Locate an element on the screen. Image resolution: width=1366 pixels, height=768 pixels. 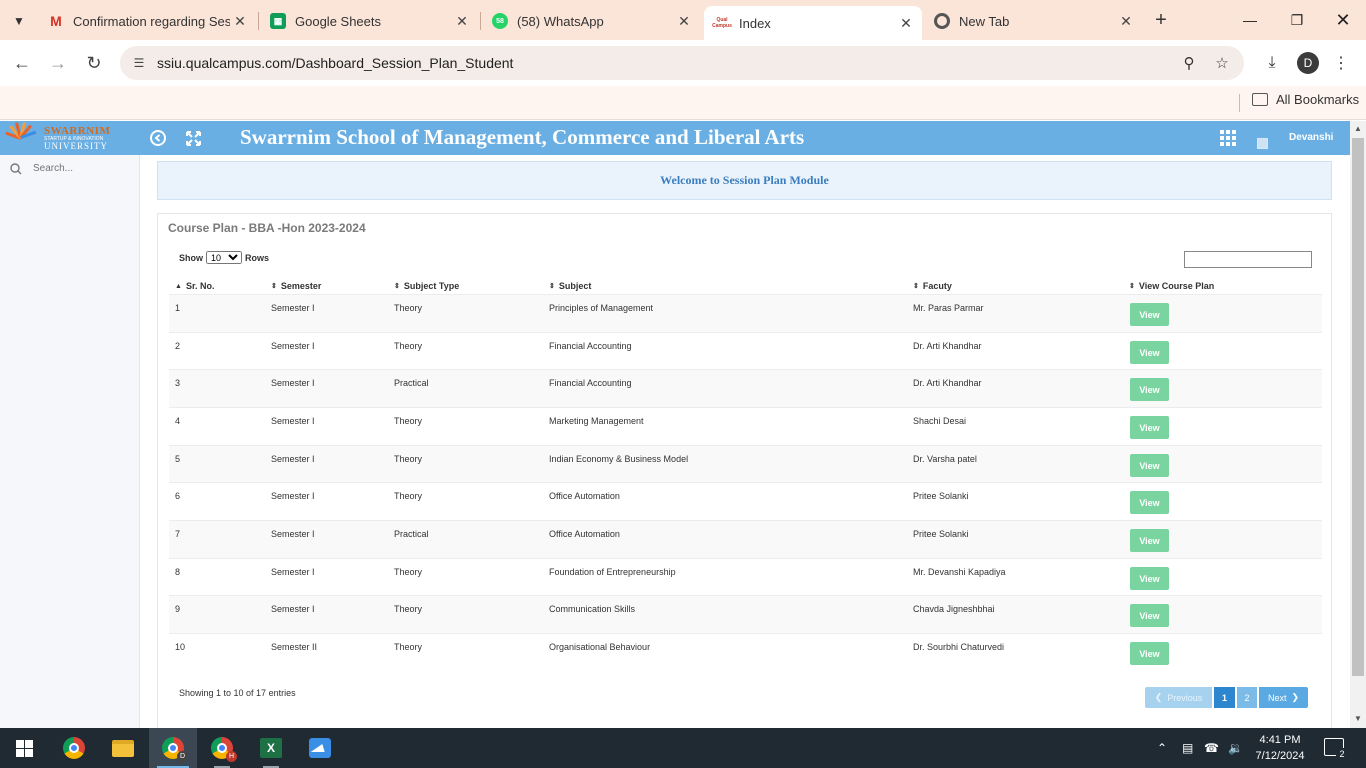
tab-divider is located at coordinates (258, 21).